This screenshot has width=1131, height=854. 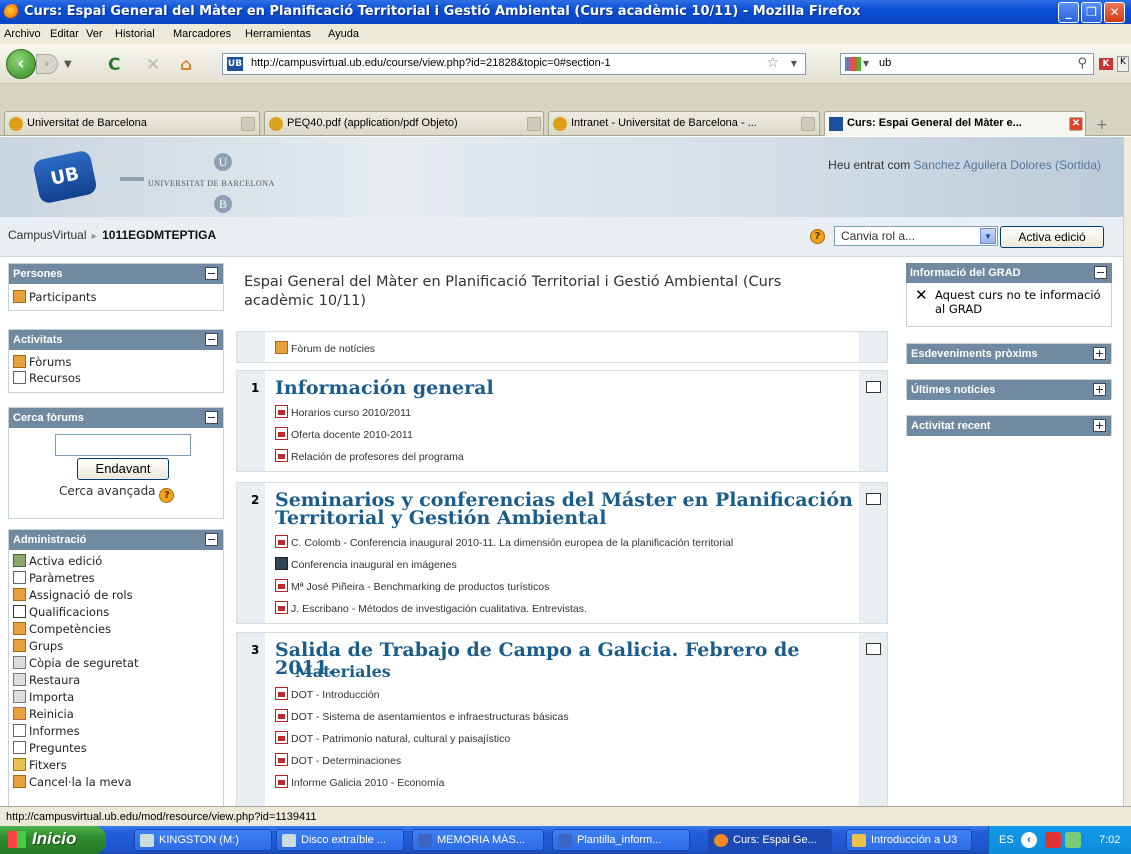 I want to click on admin-grups: Grups, so click(x=38, y=646).